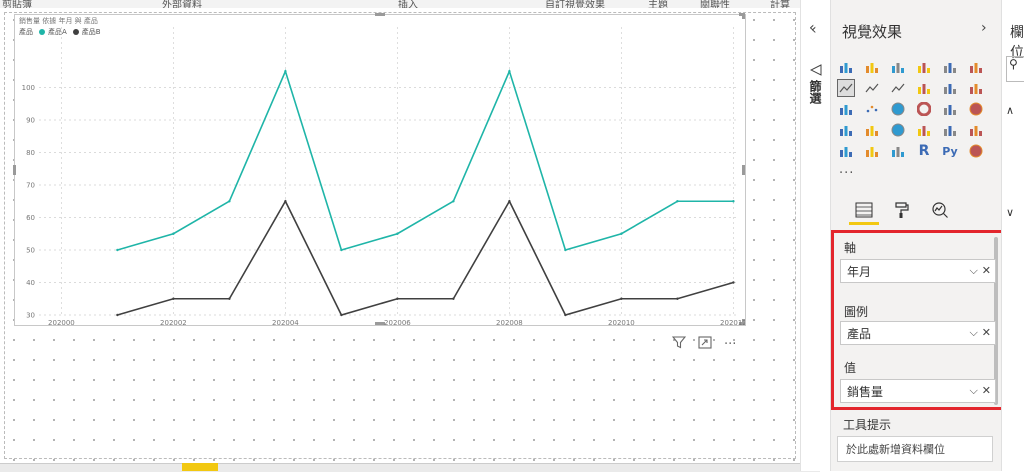  Describe the element at coordinates (1013, 64) in the screenshot. I see `search-icon: ⚲` at that location.